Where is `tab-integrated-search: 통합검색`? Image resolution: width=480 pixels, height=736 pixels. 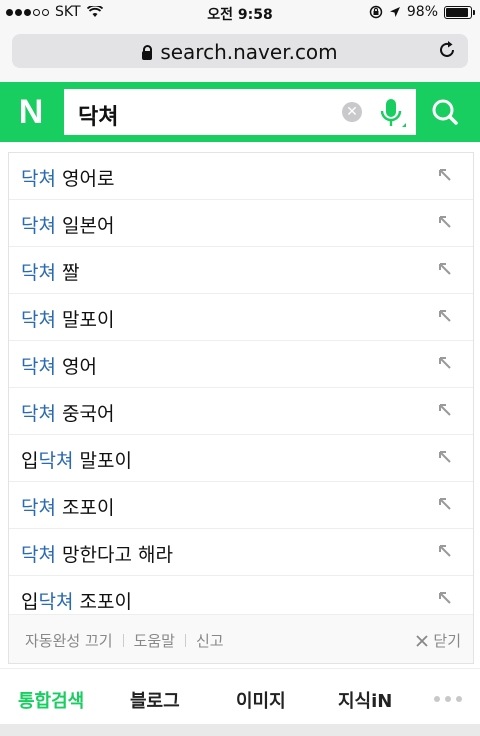
tab-integrated-search: 통합검색 is located at coordinates (51, 700).